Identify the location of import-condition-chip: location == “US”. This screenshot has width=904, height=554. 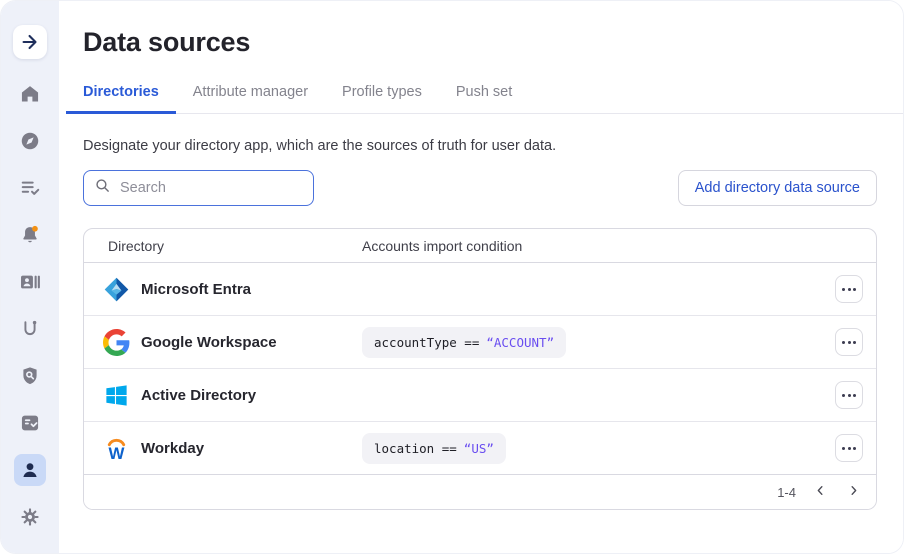
(434, 448).